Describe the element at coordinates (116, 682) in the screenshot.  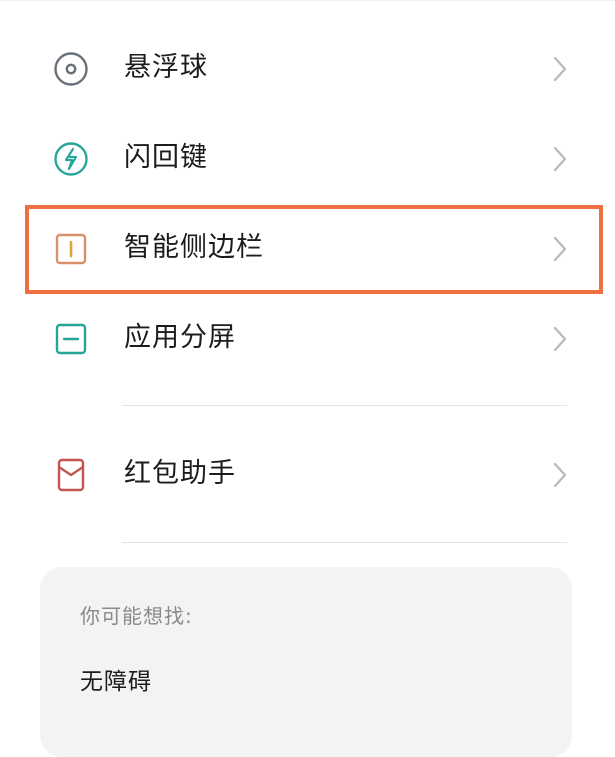
I see `suggestion-item-accessibility: 无障碍` at that location.